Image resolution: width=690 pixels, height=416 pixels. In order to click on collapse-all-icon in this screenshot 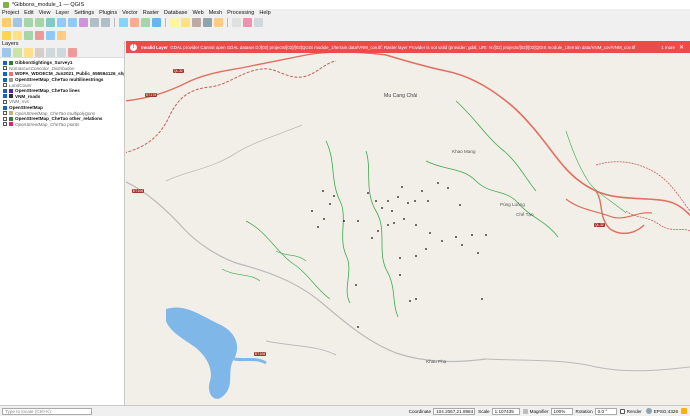, I will do `click(61, 52)`.